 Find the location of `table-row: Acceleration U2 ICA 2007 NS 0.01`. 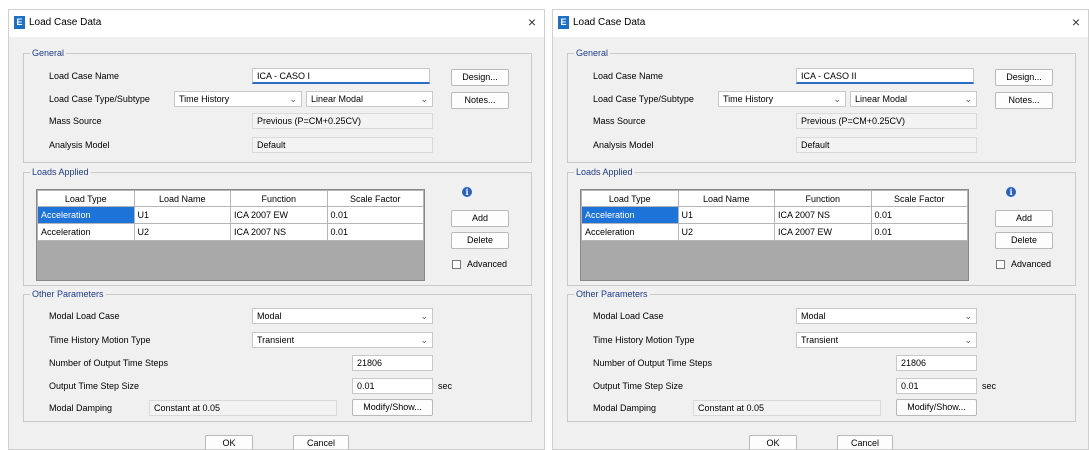

table-row: Acceleration U2 ICA 2007 NS 0.01 is located at coordinates (230, 232).